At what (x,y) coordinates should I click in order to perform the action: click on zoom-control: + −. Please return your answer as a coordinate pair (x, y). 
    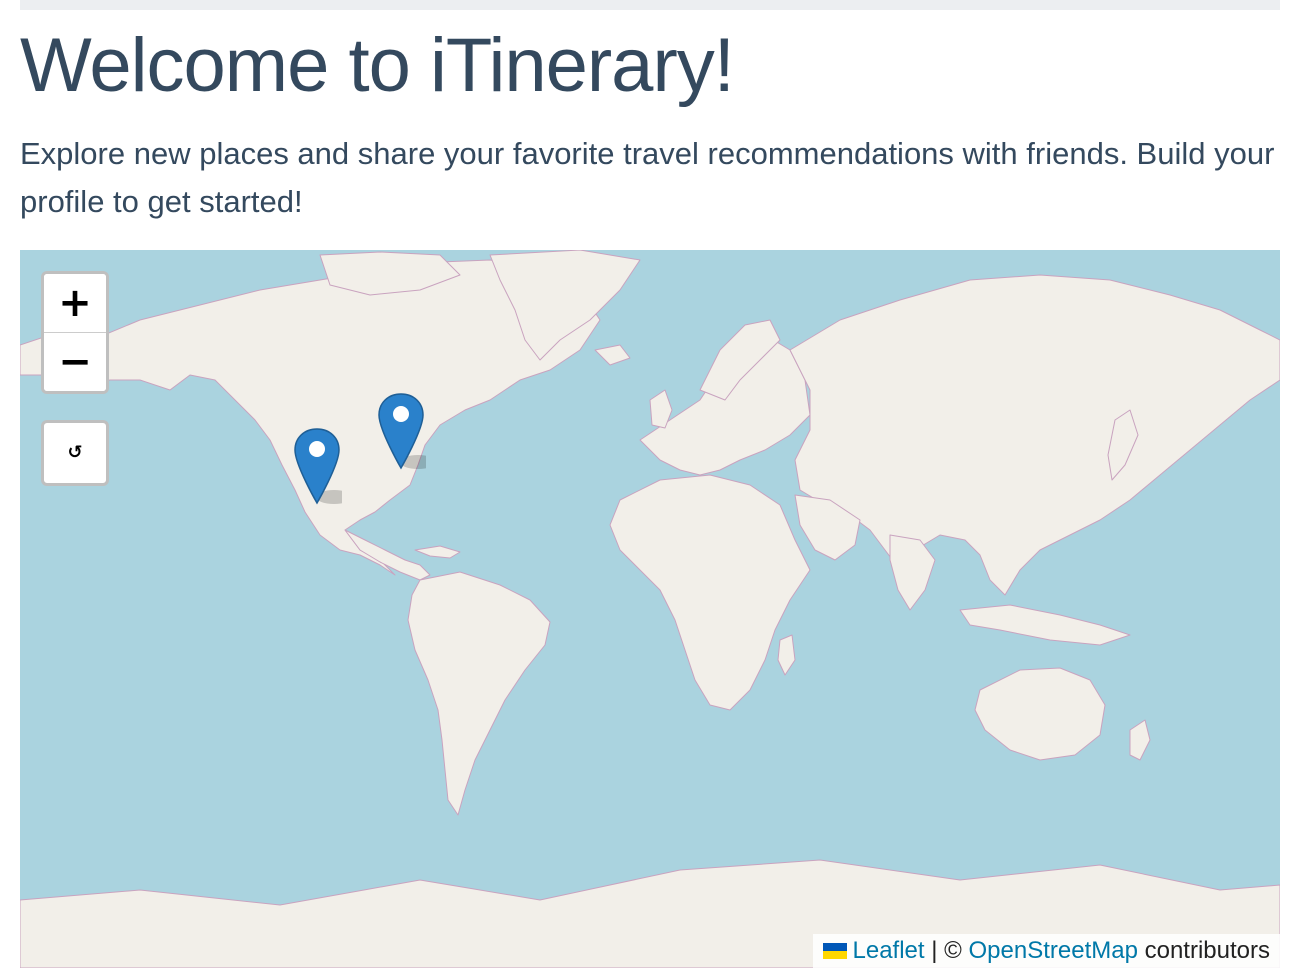
    Looking at the image, I should click on (75, 332).